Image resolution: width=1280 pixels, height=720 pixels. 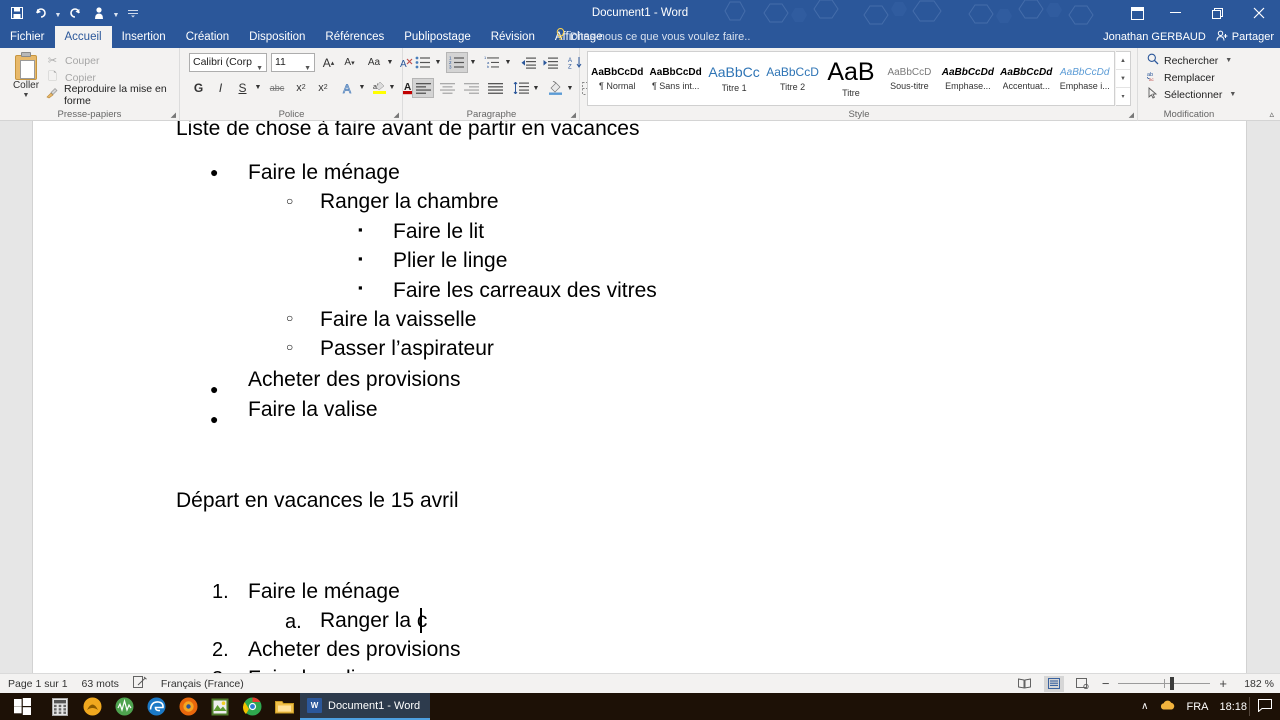 What do you see at coordinates (277, 37) in the screenshot?
I see `tab-disposition: Disposition` at bounding box center [277, 37].